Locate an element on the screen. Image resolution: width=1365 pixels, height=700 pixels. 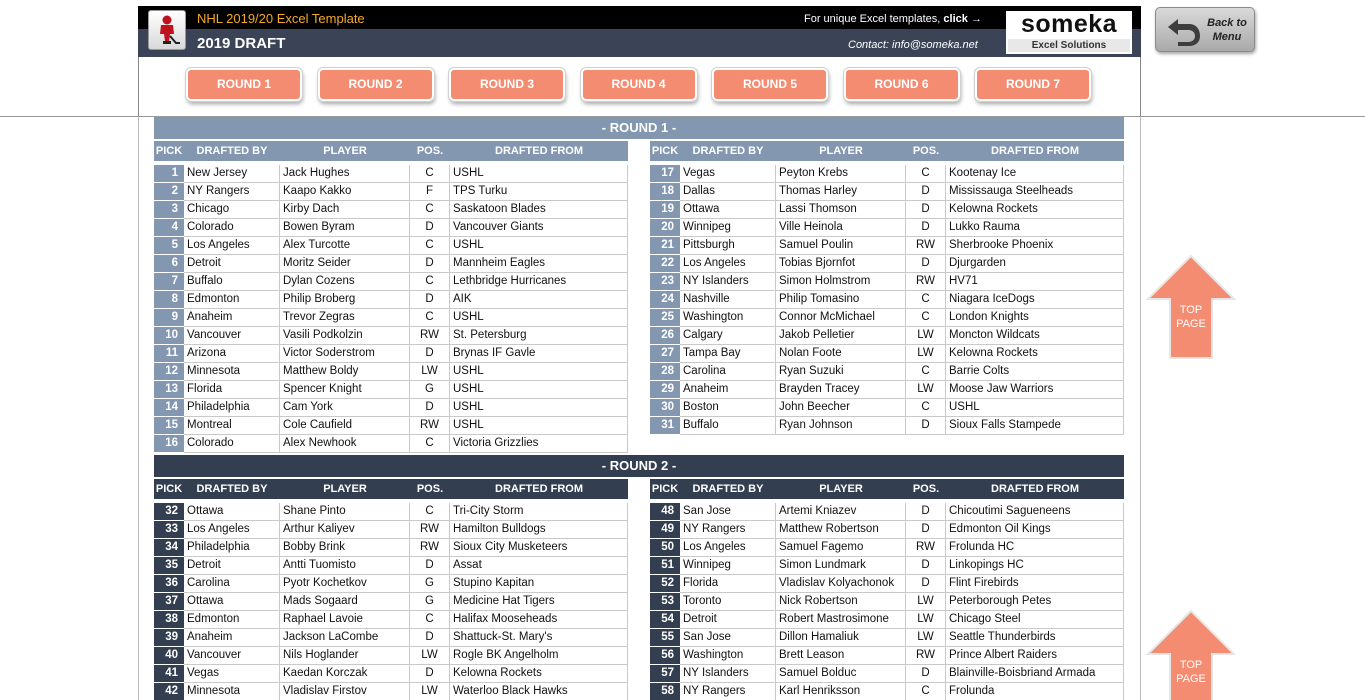
cell-drafted-from: Mississauga Steelheads is located at coordinates (1035, 192).